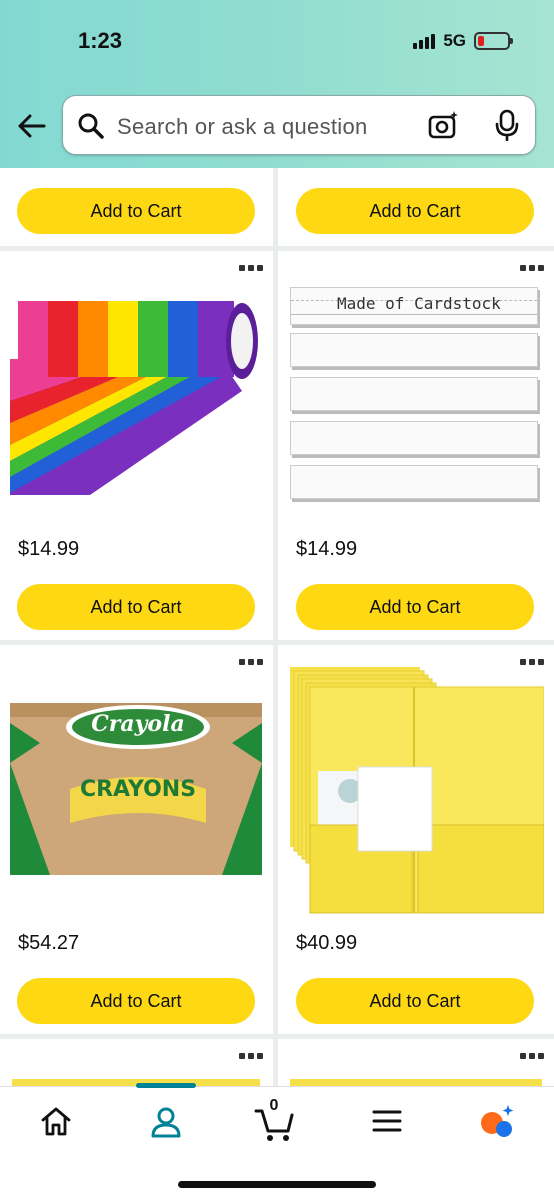 The height and width of the screenshot is (1200, 554). What do you see at coordinates (496, 1123) in the screenshot?
I see `rufus-assistant-icon` at bounding box center [496, 1123].